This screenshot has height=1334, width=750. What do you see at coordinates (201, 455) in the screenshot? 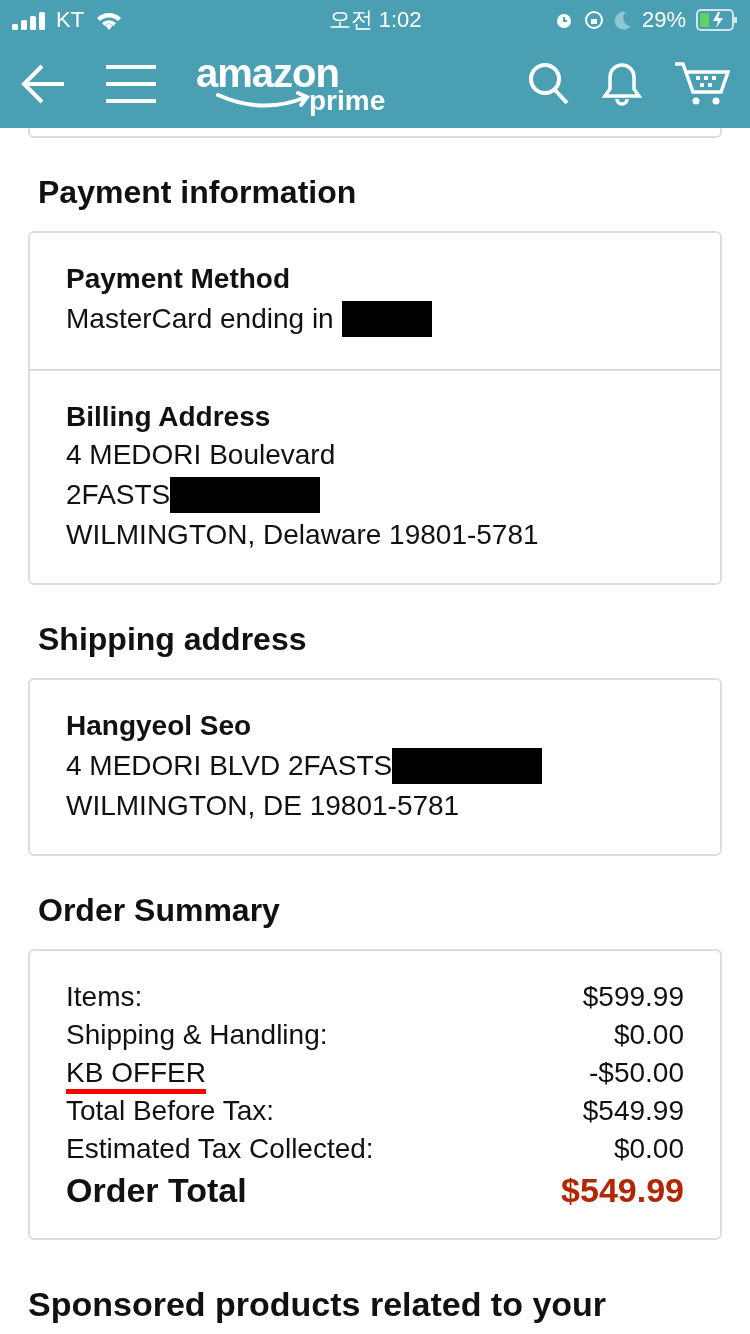
I see `address-line: 4 MEDORI Boulevard` at bounding box center [201, 455].